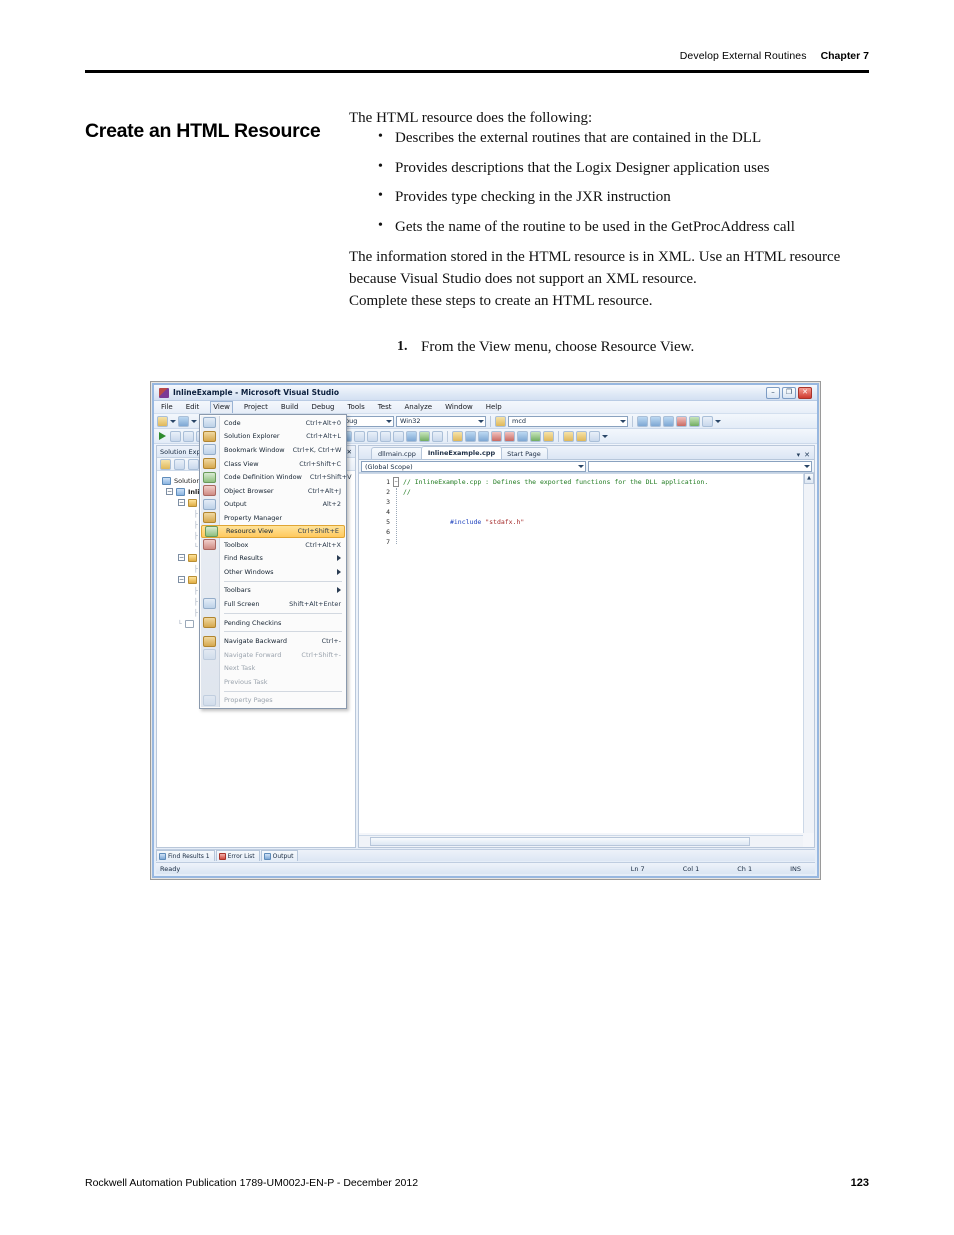 The width and height of the screenshot is (954, 1235). What do you see at coordinates (581, 436) in the screenshot?
I see `resource-editor-icon` at bounding box center [581, 436].